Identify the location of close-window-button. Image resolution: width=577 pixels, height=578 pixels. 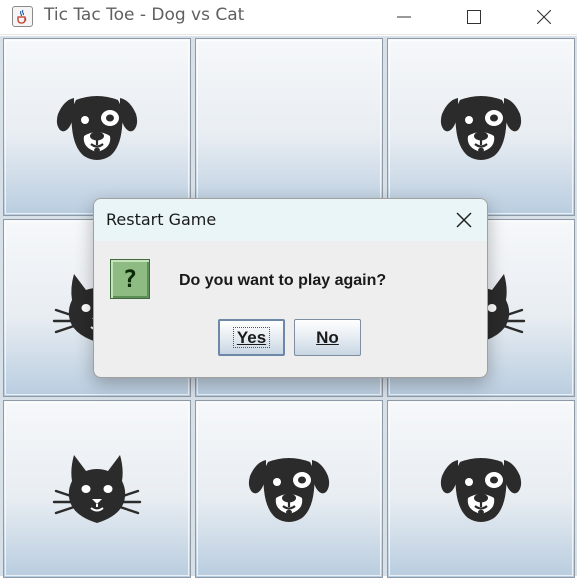
(544, 17).